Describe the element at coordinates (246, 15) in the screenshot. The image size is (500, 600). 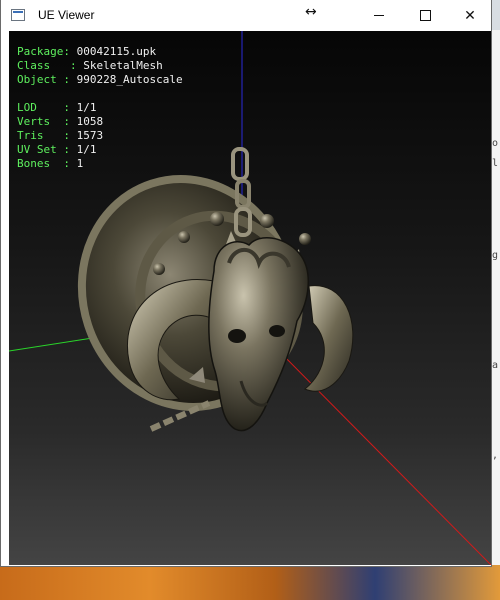
I see `title-bar: UE Viewer ↔ ✕` at that location.